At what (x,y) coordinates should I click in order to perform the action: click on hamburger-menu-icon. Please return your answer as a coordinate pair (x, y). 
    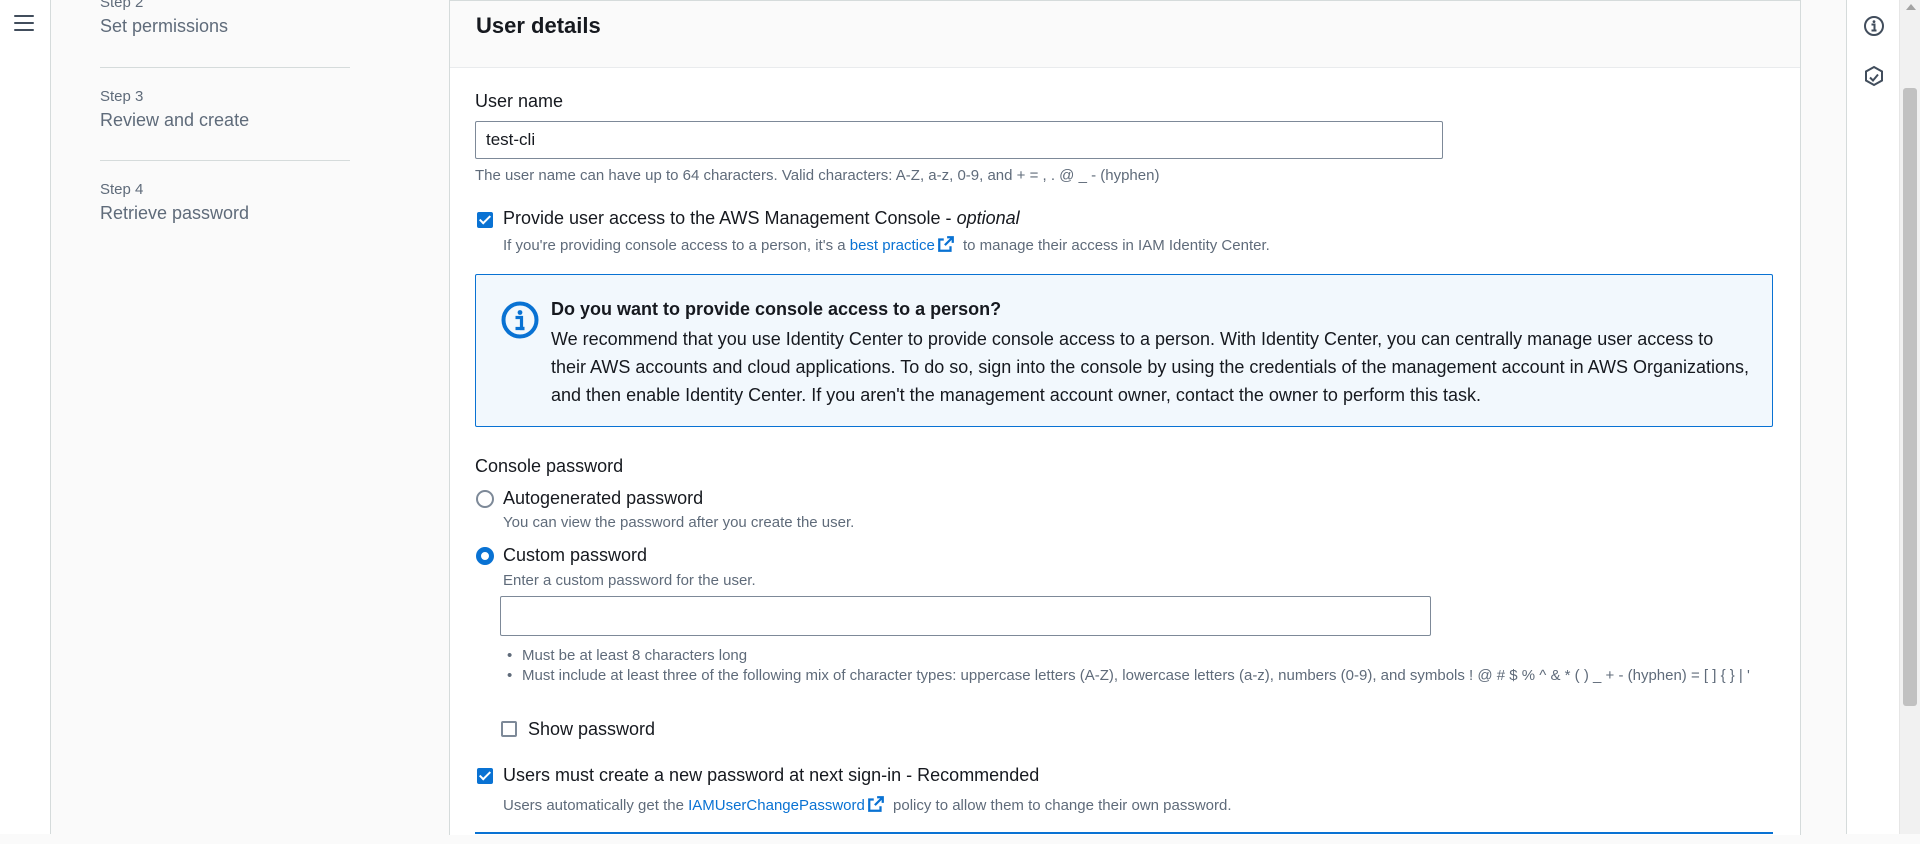
    Looking at the image, I should click on (24, 24).